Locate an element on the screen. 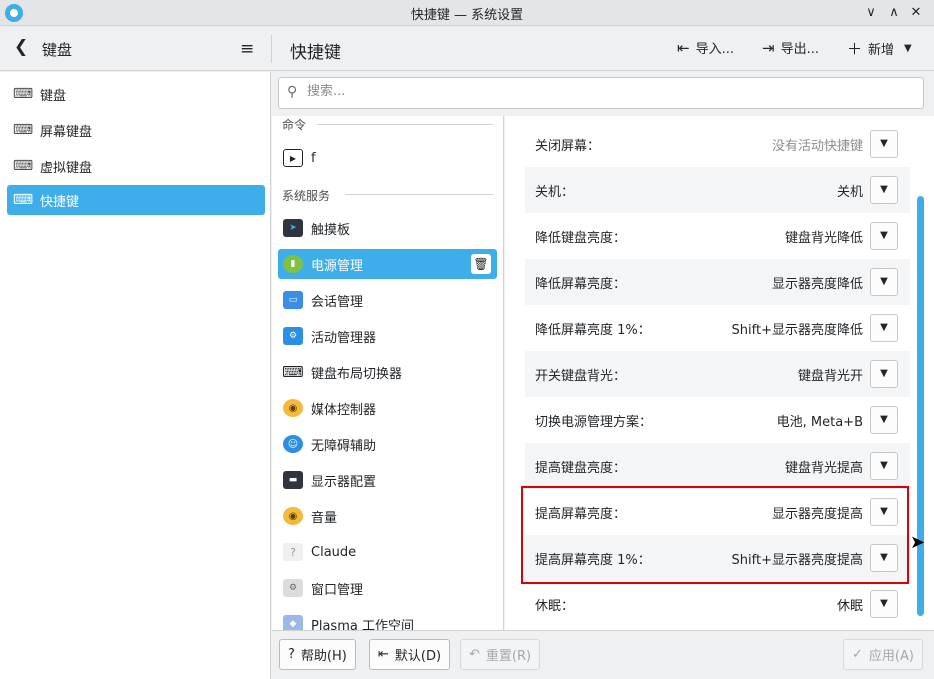 Image resolution: width=934 pixels, height=679 pixels. highlight-box is located at coordinates (715, 535).